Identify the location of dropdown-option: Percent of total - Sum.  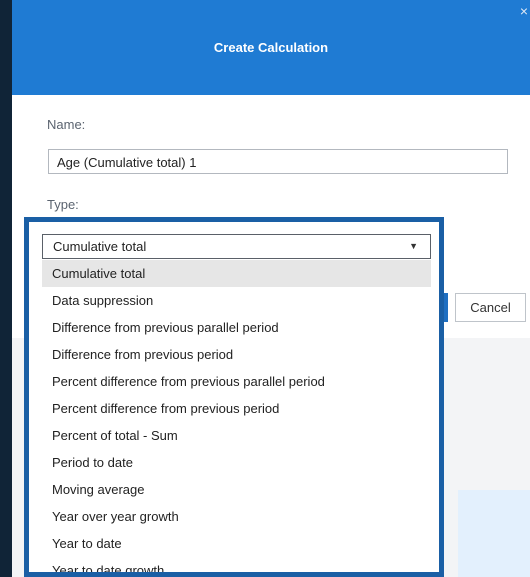
(236, 435).